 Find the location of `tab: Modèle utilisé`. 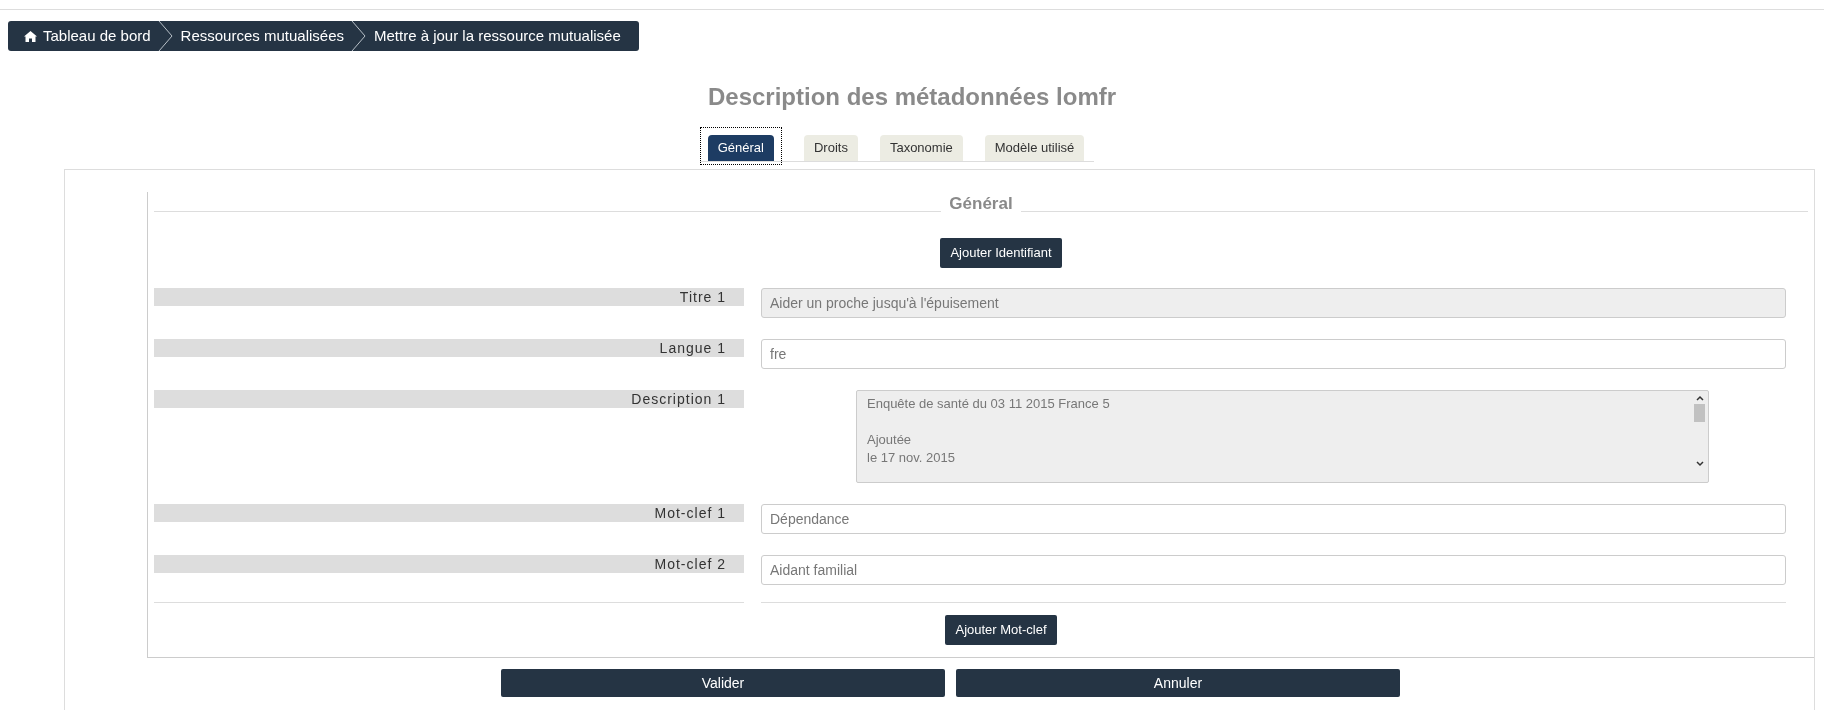

tab: Modèle utilisé is located at coordinates (1034, 148).